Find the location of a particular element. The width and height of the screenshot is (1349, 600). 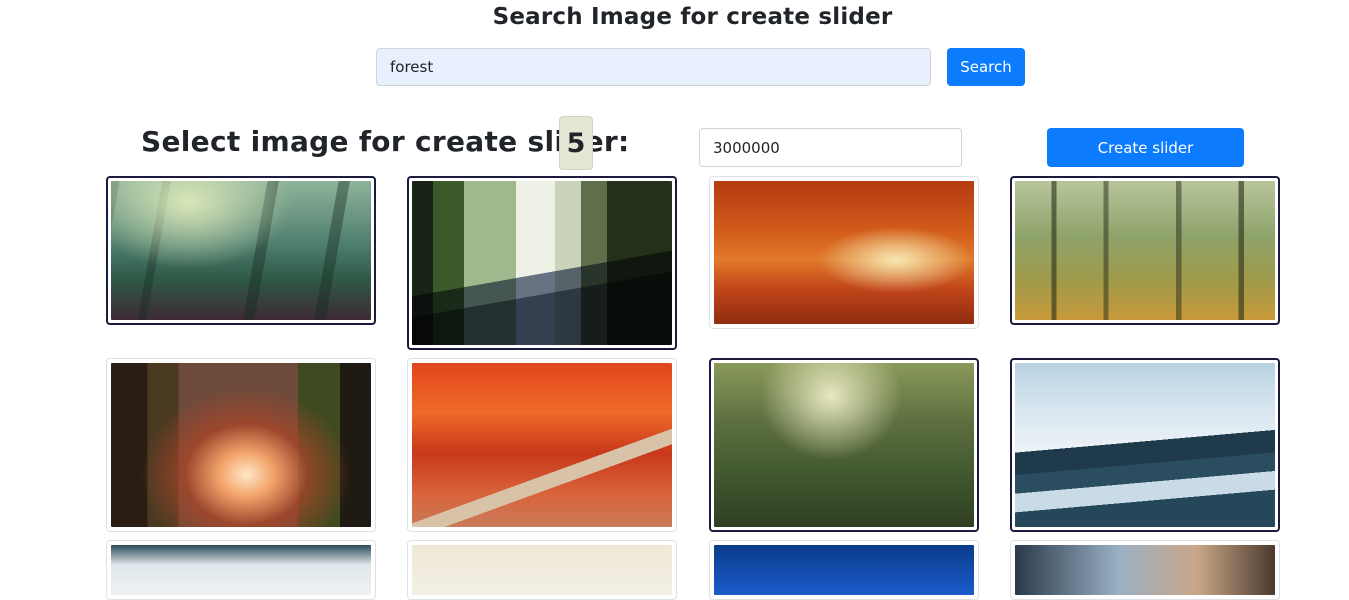

selected-count-badge: 5 is located at coordinates (576, 143).